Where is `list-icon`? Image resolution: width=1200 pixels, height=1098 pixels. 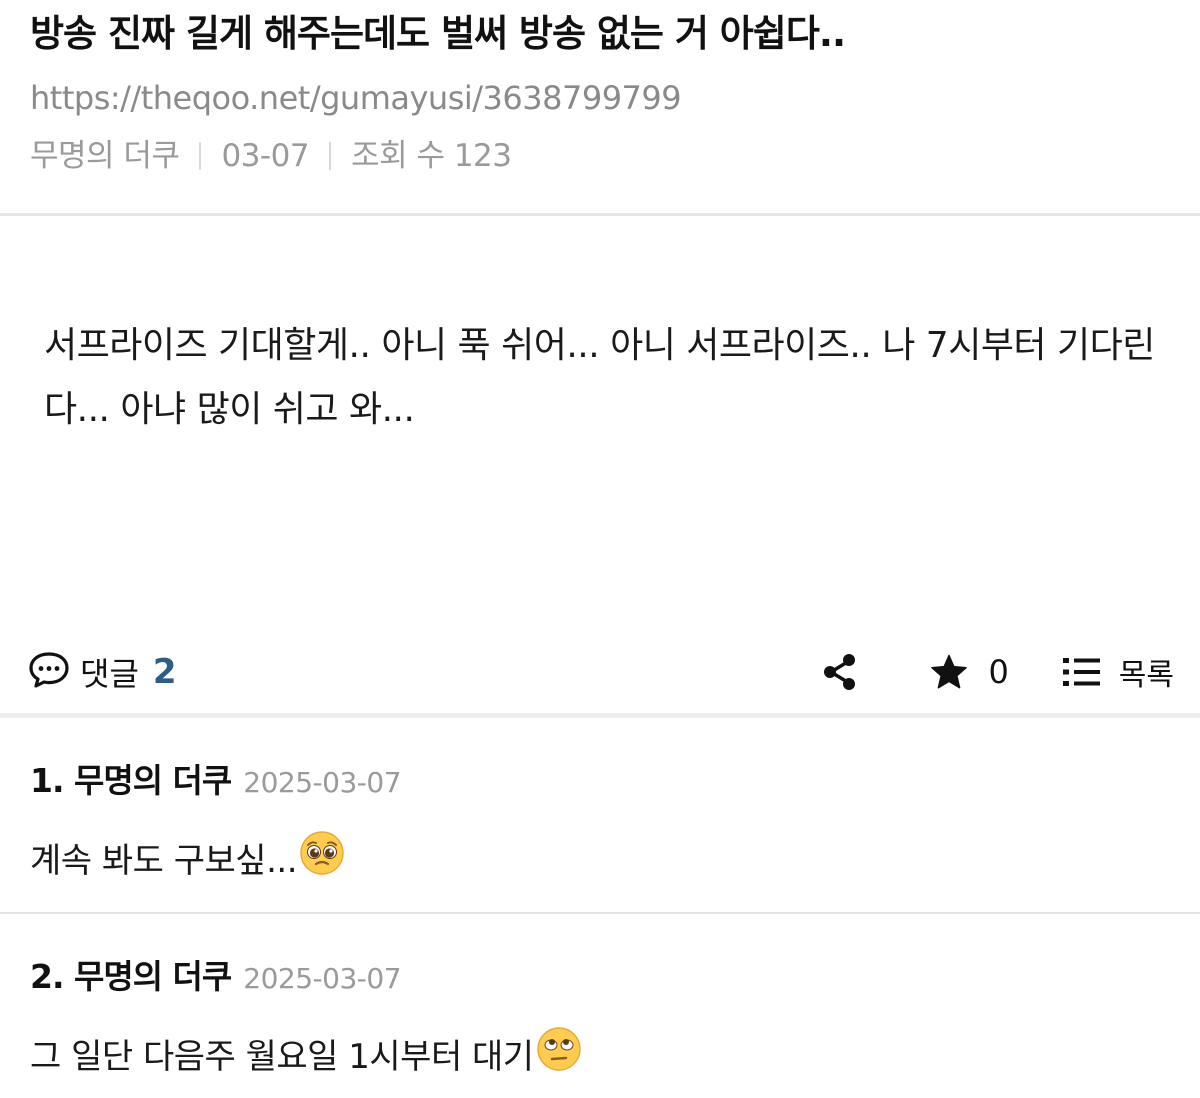
list-icon is located at coordinates (1081, 672).